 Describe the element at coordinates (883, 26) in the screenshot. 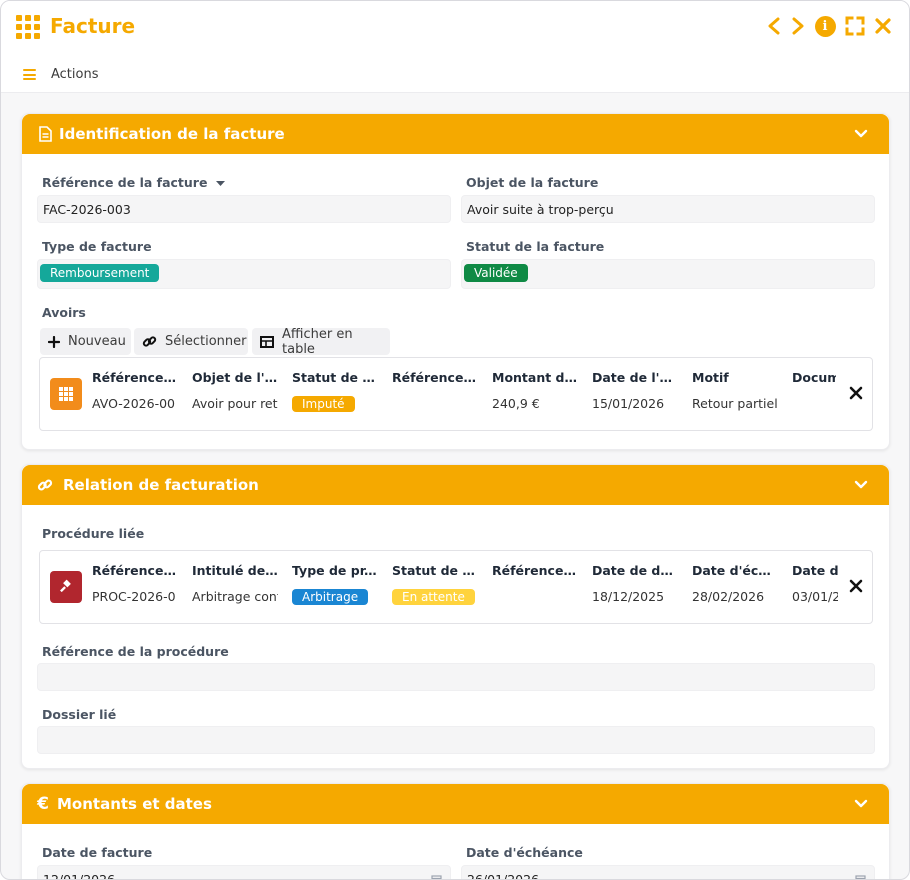

I see `close-icon` at that location.